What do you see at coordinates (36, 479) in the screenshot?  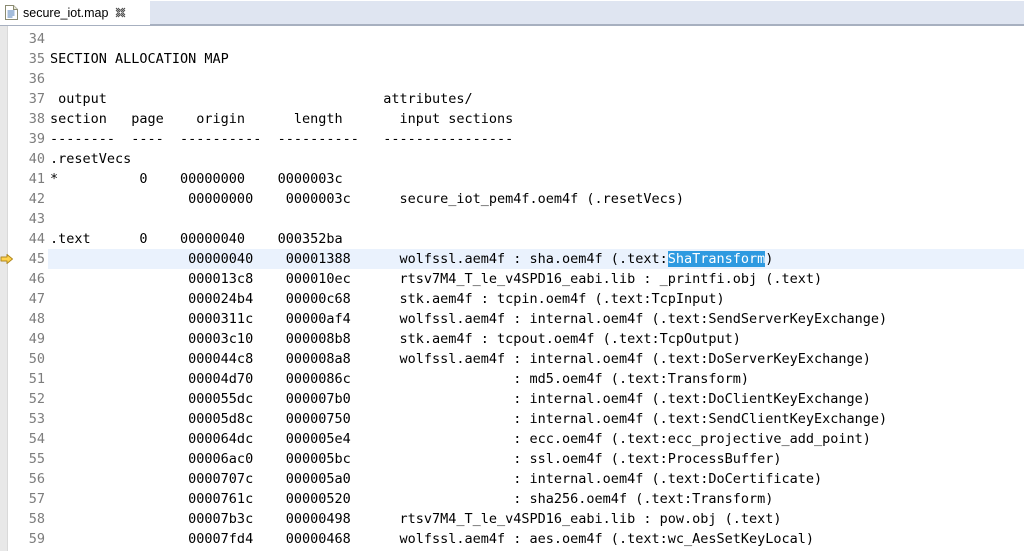 I see `line-number: 56` at bounding box center [36, 479].